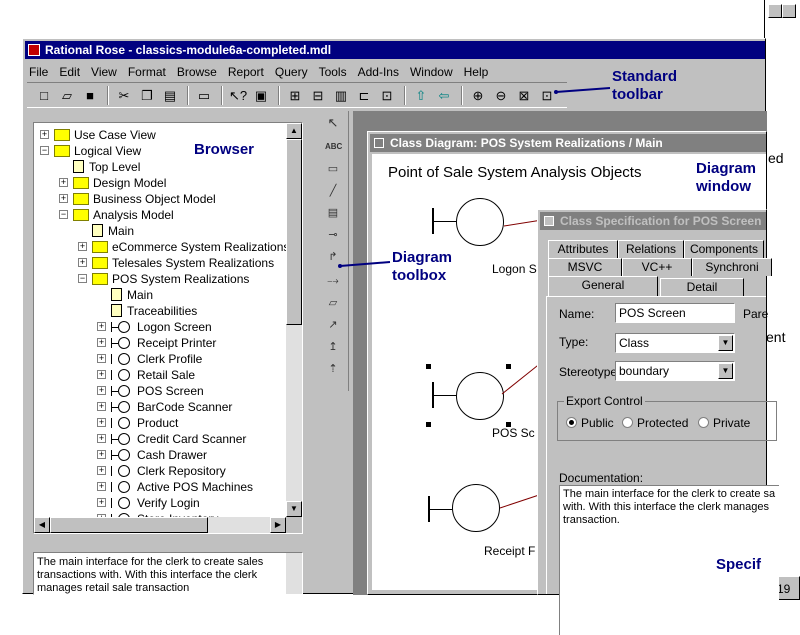 The width and height of the screenshot is (800, 635). Describe the element at coordinates (387, 95) in the screenshot. I see `browse-deployment-diagram-icon: ⊡` at that location.